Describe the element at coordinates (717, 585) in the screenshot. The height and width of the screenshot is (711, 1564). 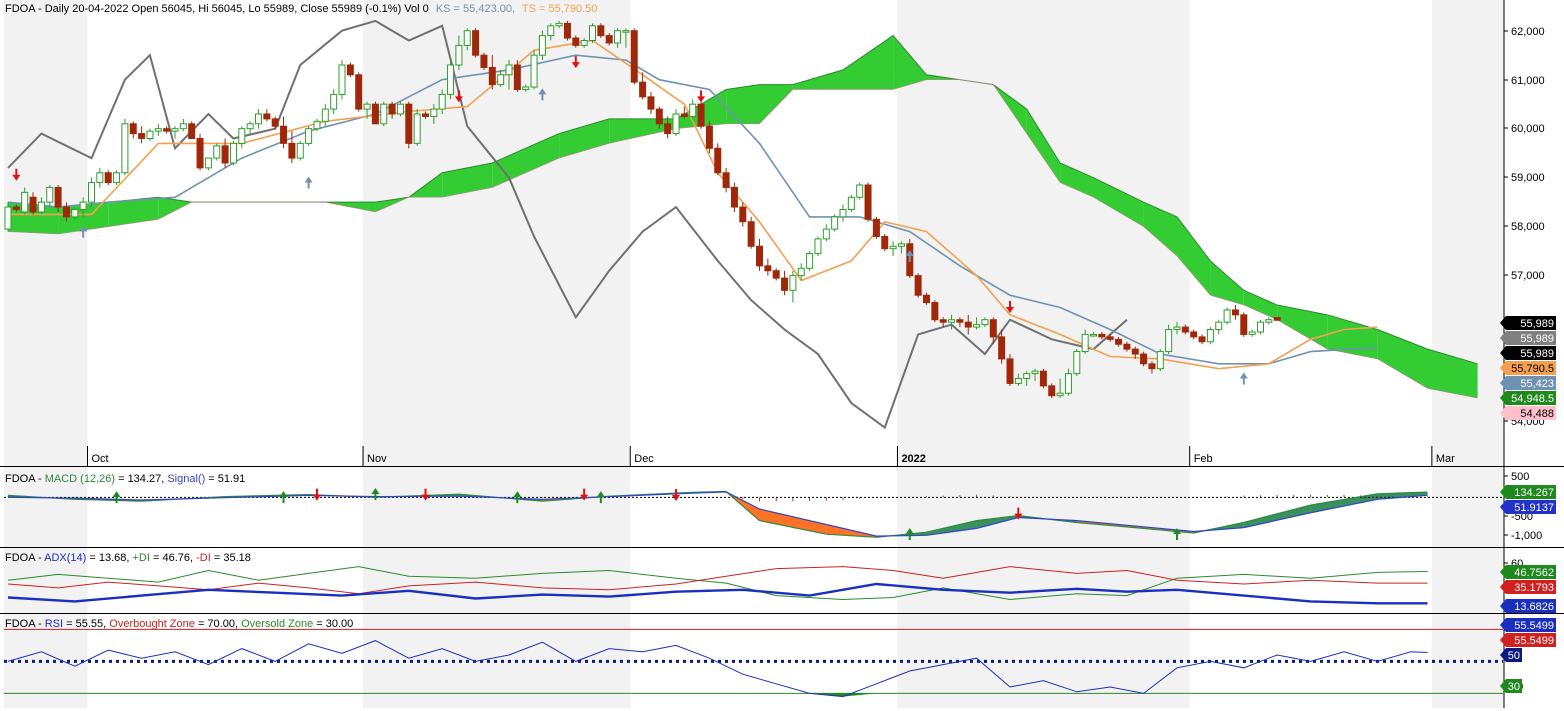
I see `adx-panel` at that location.